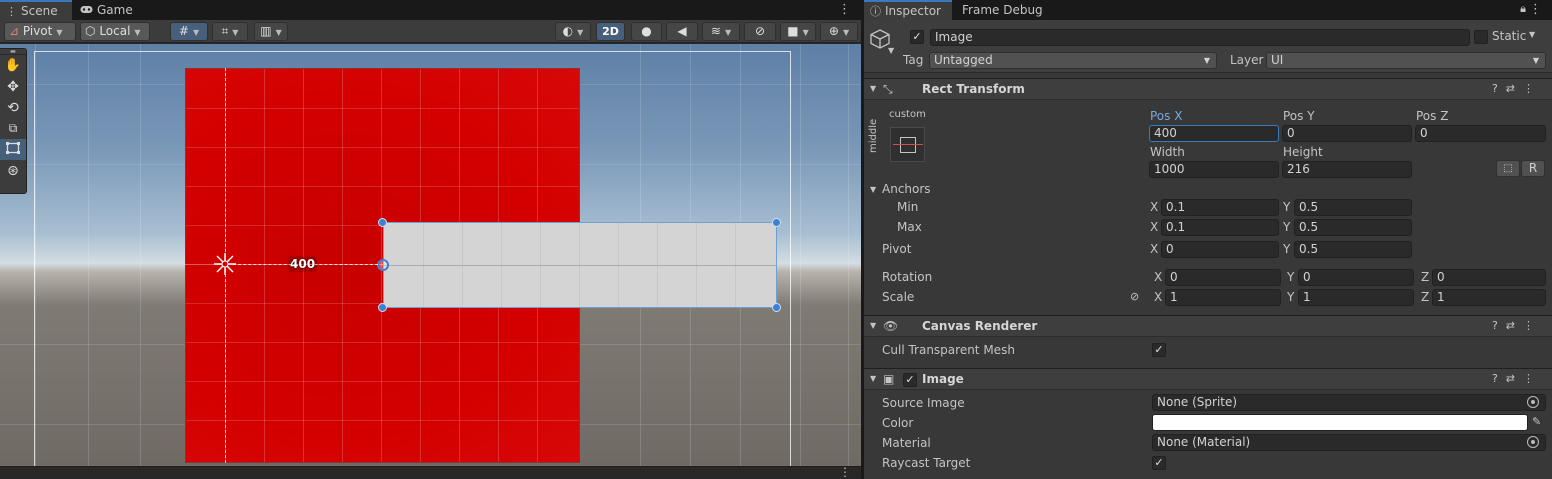 This screenshot has height=479, width=1552. Describe the element at coordinates (1303, 152) in the screenshot. I see `height-label: Height` at that location.